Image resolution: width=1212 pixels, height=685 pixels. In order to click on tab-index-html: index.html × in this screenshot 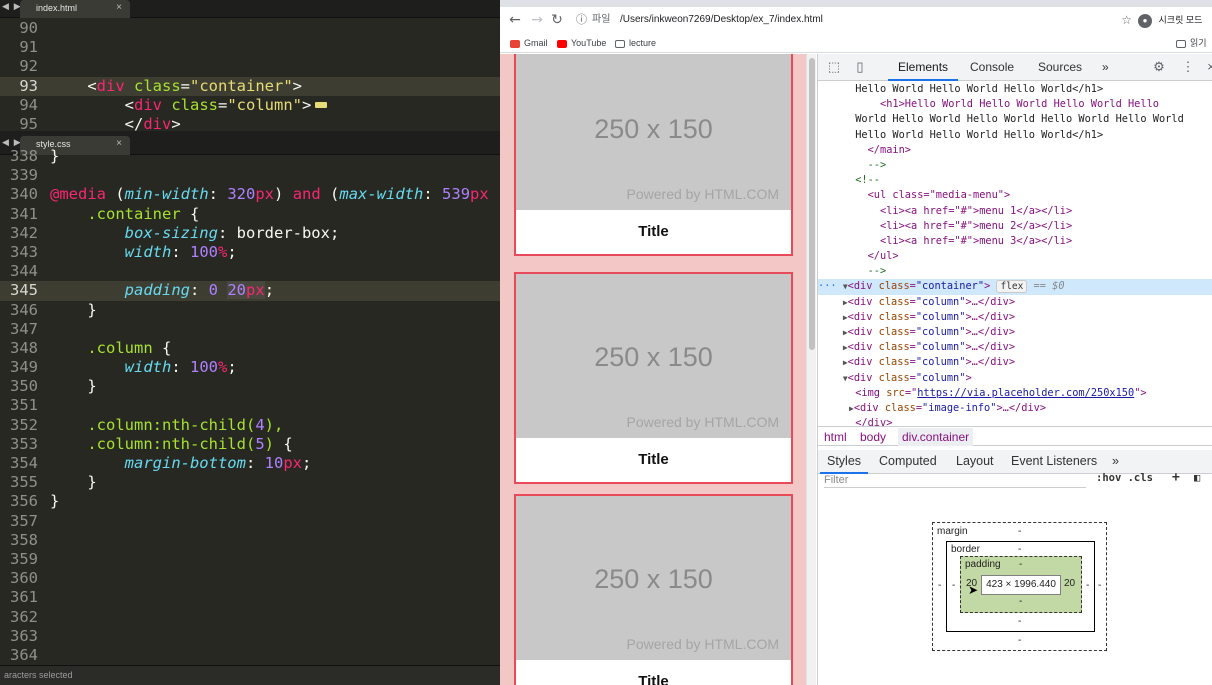, I will do `click(75, 9)`.